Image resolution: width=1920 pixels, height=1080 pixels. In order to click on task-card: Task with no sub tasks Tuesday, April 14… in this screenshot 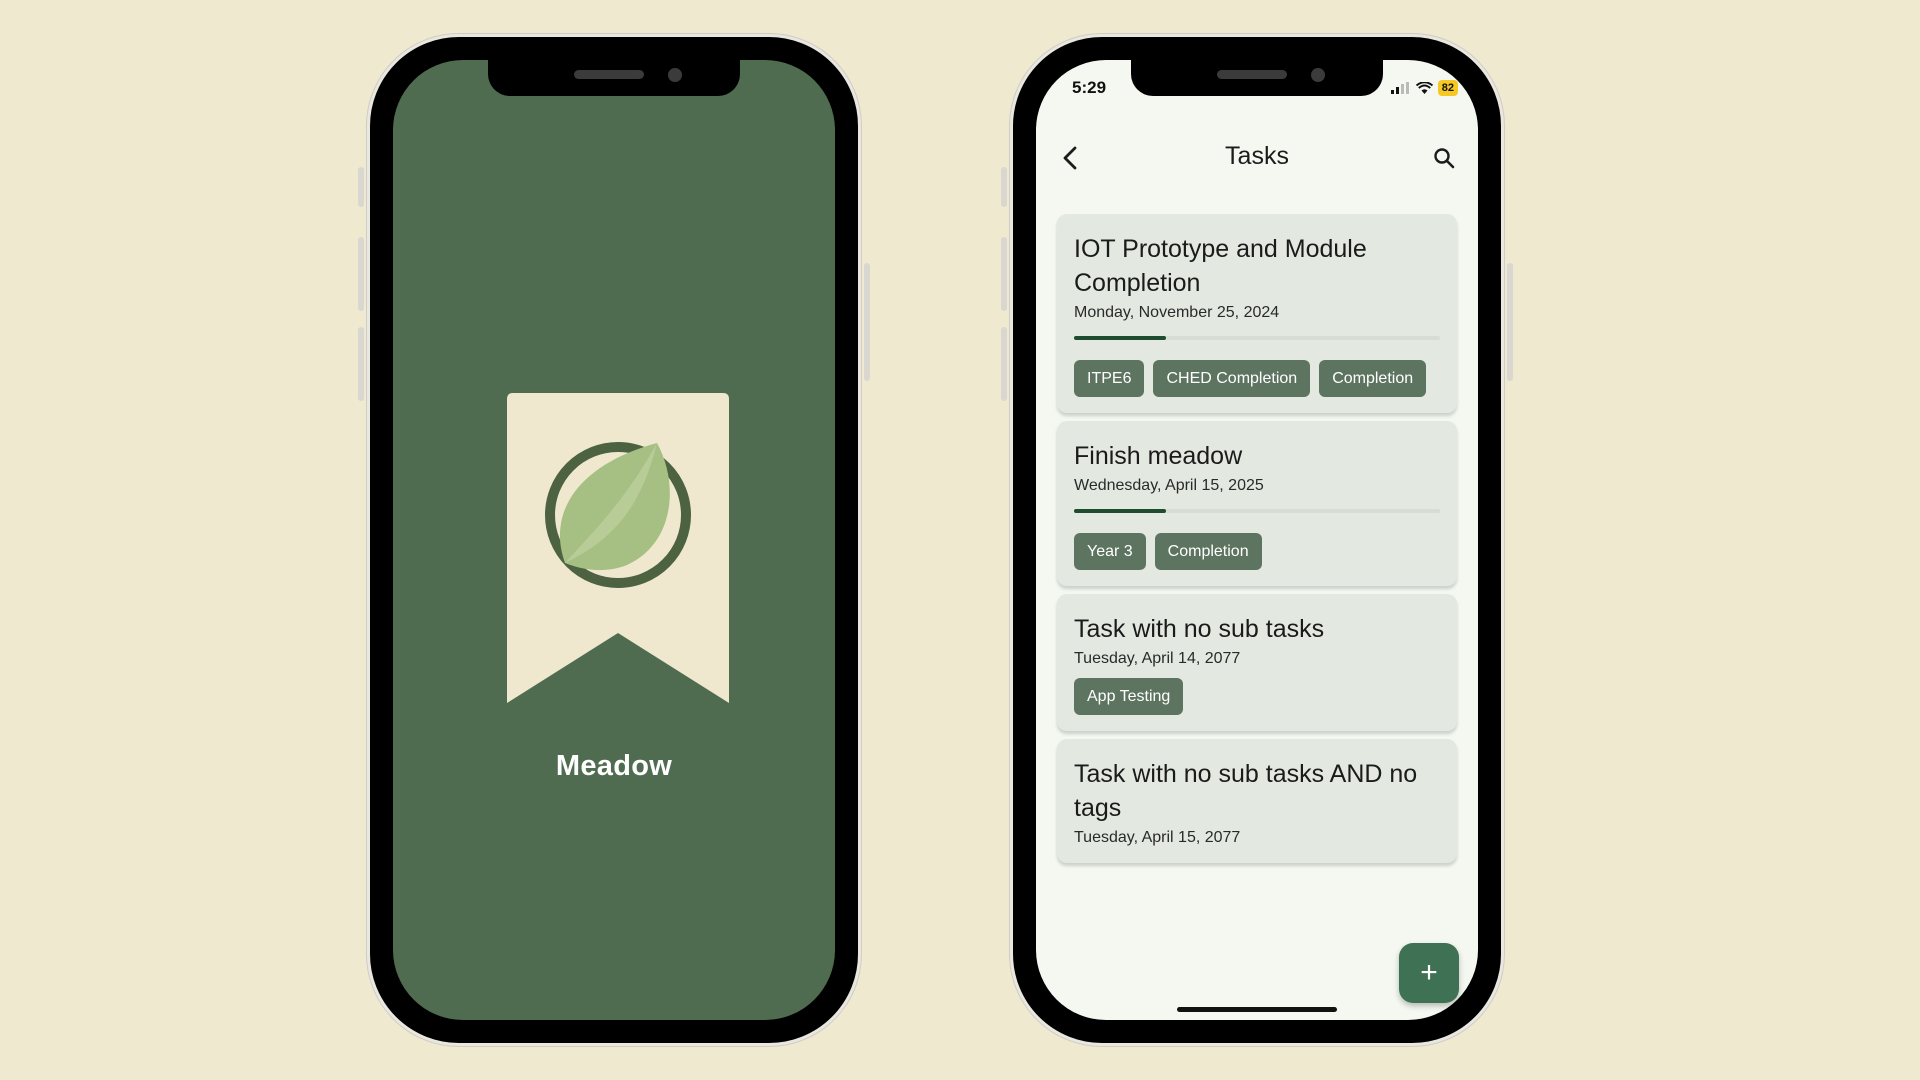, I will do `click(1257, 662)`.